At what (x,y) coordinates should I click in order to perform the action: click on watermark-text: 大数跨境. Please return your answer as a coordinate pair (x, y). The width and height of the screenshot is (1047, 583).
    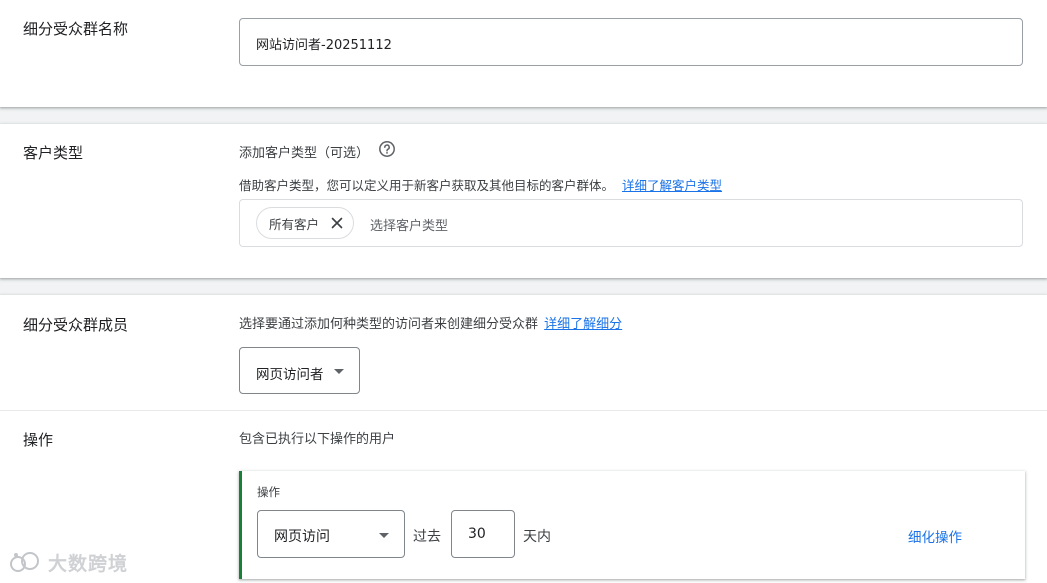
    Looking at the image, I should click on (88, 564).